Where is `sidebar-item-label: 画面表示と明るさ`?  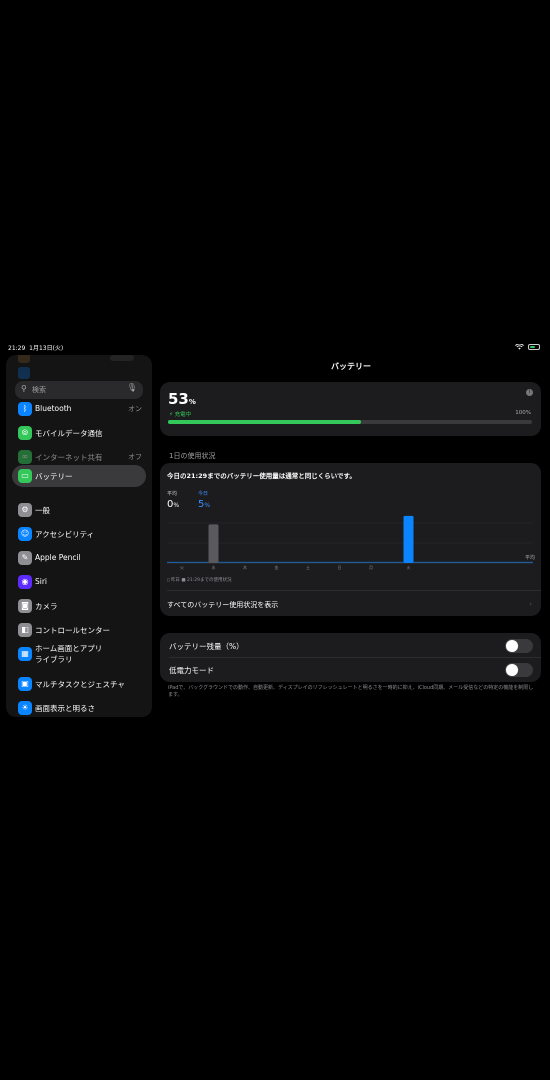
sidebar-item-label: 画面表示と明るさ is located at coordinates (65, 708).